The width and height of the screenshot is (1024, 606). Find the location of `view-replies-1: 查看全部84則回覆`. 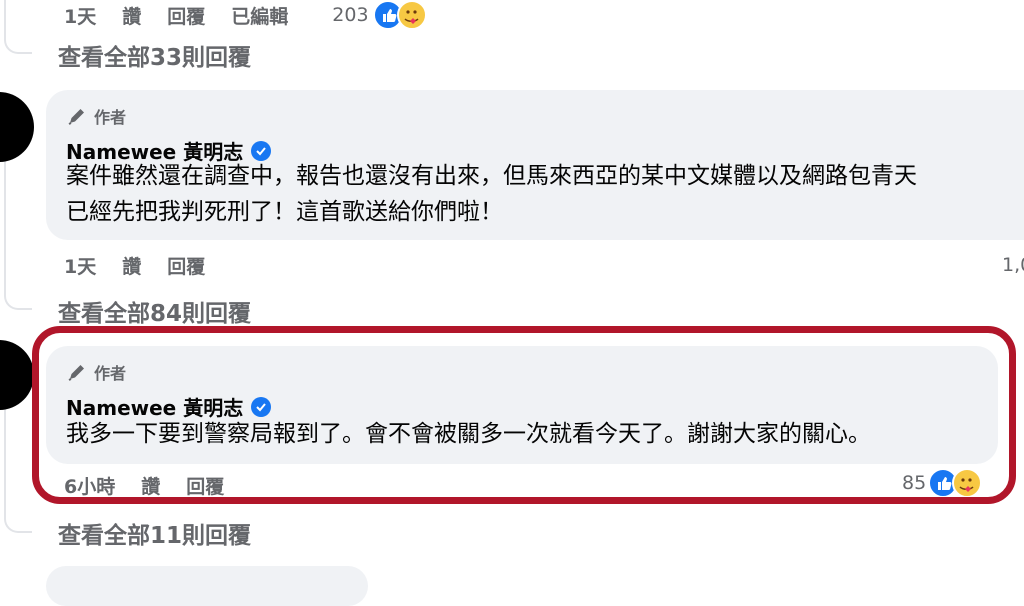

view-replies-1: 查看全部84則回覆 is located at coordinates (154, 311).